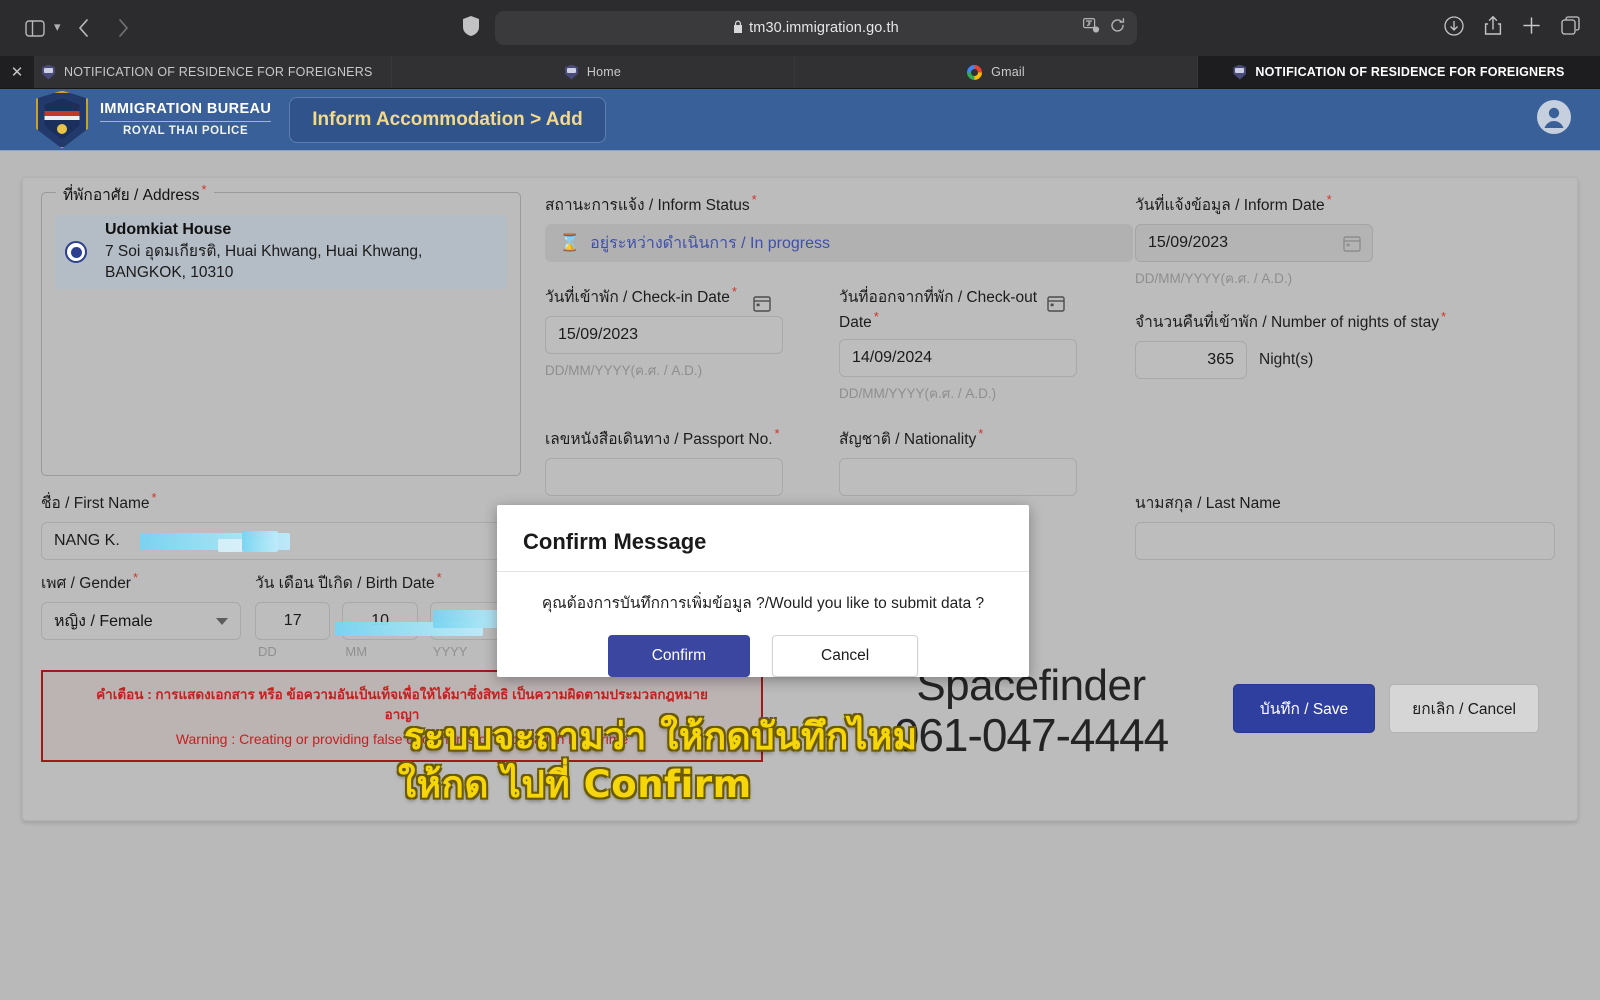 Image resolution: width=1600 pixels, height=1000 pixels. Describe the element at coordinates (664, 477) in the screenshot. I see `passport-input` at that location.